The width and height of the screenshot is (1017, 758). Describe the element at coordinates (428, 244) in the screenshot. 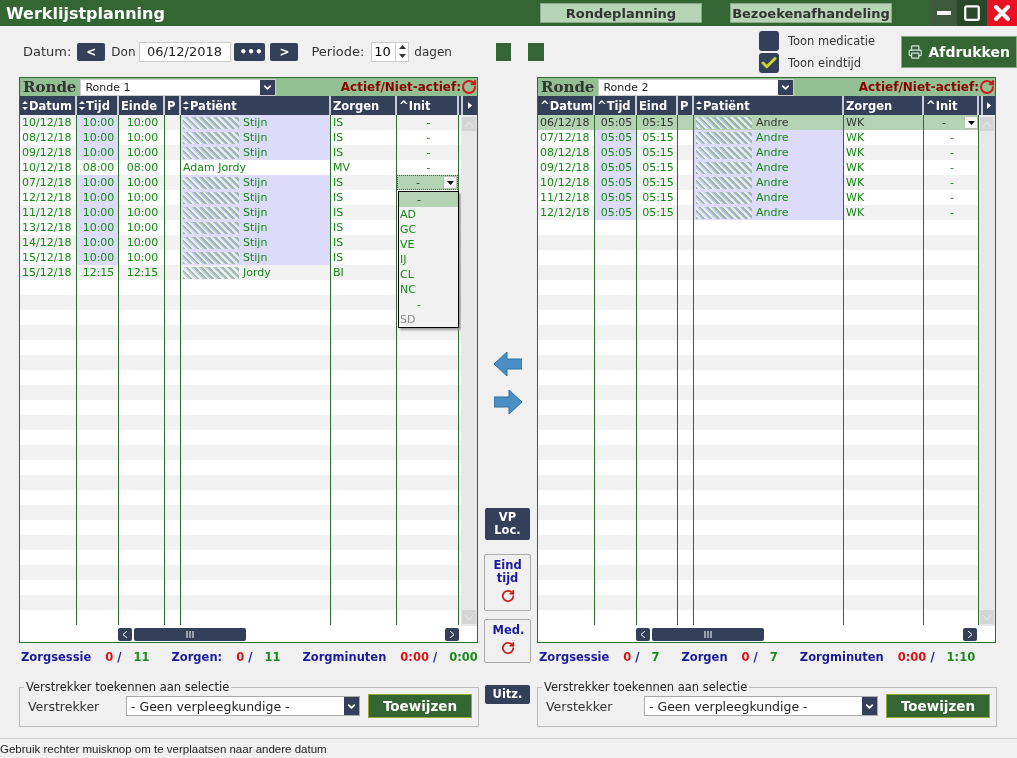

I see `dropdown-option: VE` at that location.